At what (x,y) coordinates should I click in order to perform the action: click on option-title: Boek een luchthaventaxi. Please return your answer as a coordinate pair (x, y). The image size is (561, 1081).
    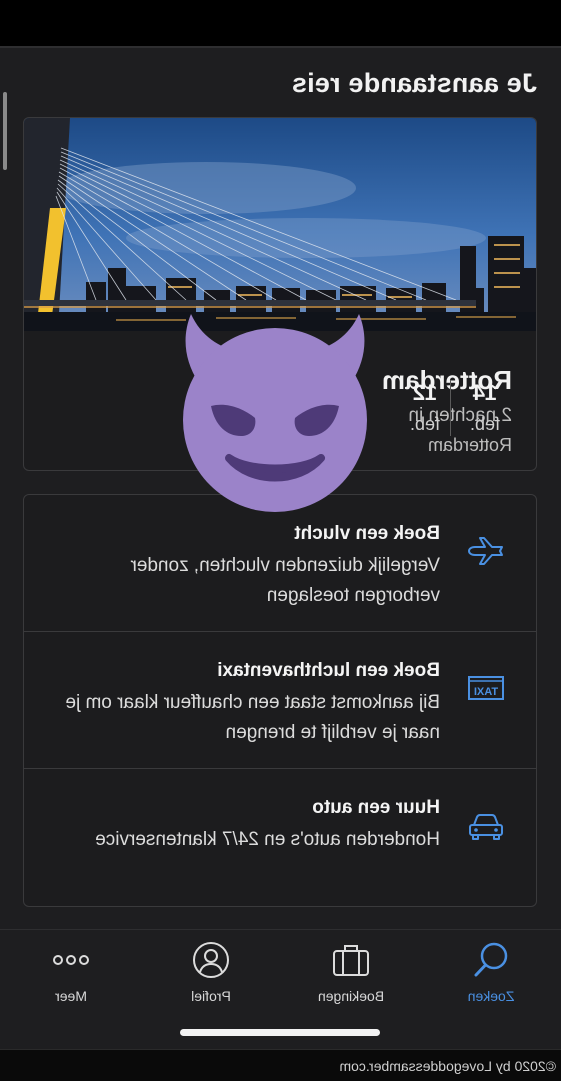
    Looking at the image, I should click on (328, 670).